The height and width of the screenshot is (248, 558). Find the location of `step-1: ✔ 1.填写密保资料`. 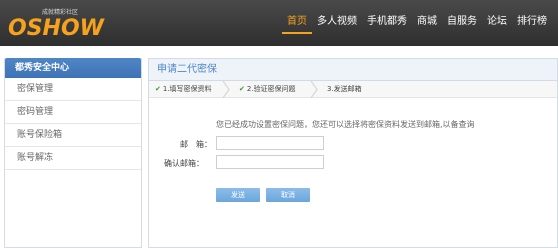

step-1: ✔ 1.填写密保资料 is located at coordinates (183, 89).